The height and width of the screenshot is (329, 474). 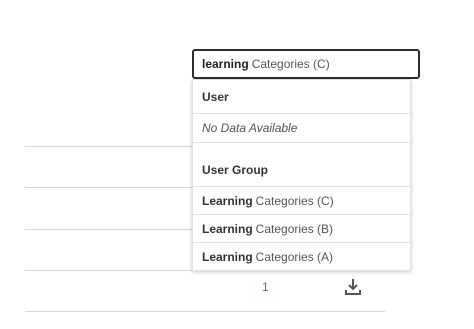 What do you see at coordinates (294, 200) in the screenshot?
I see `option-rest-text: Categories (C)` at bounding box center [294, 200].